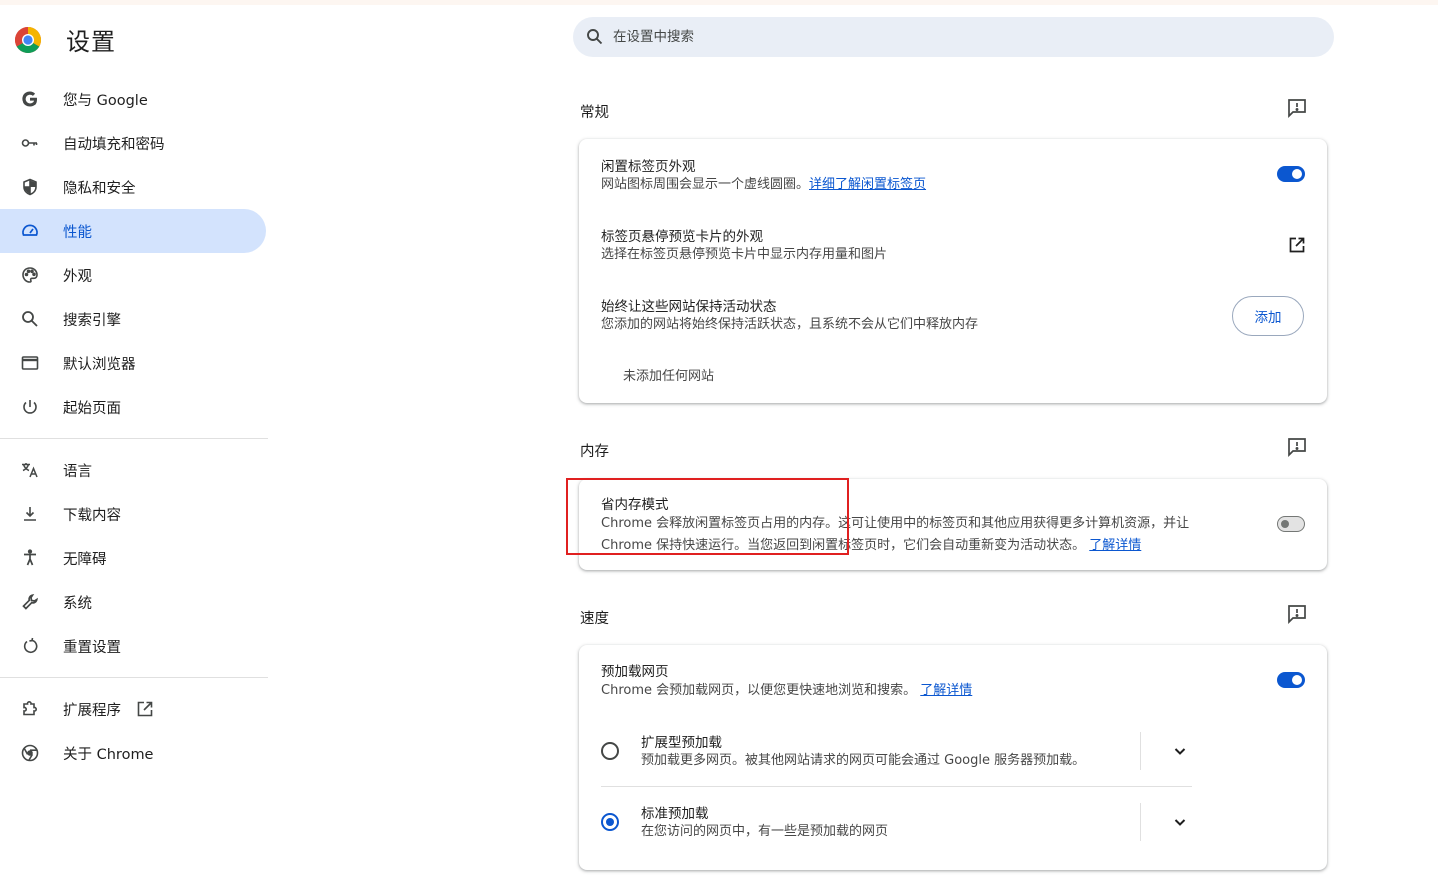  Describe the element at coordinates (744, 254) in the screenshot. I see `hover-card-desc: 选择在标签页悬停预览卡片中显示内存用量和图片` at that location.